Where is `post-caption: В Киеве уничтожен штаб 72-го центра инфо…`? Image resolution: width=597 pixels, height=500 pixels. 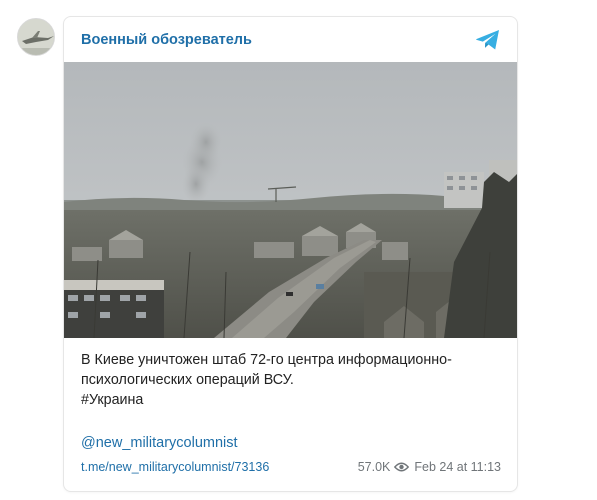 post-caption: В Киеве уничтожен штаб 72-го центра инфо… is located at coordinates (295, 380).